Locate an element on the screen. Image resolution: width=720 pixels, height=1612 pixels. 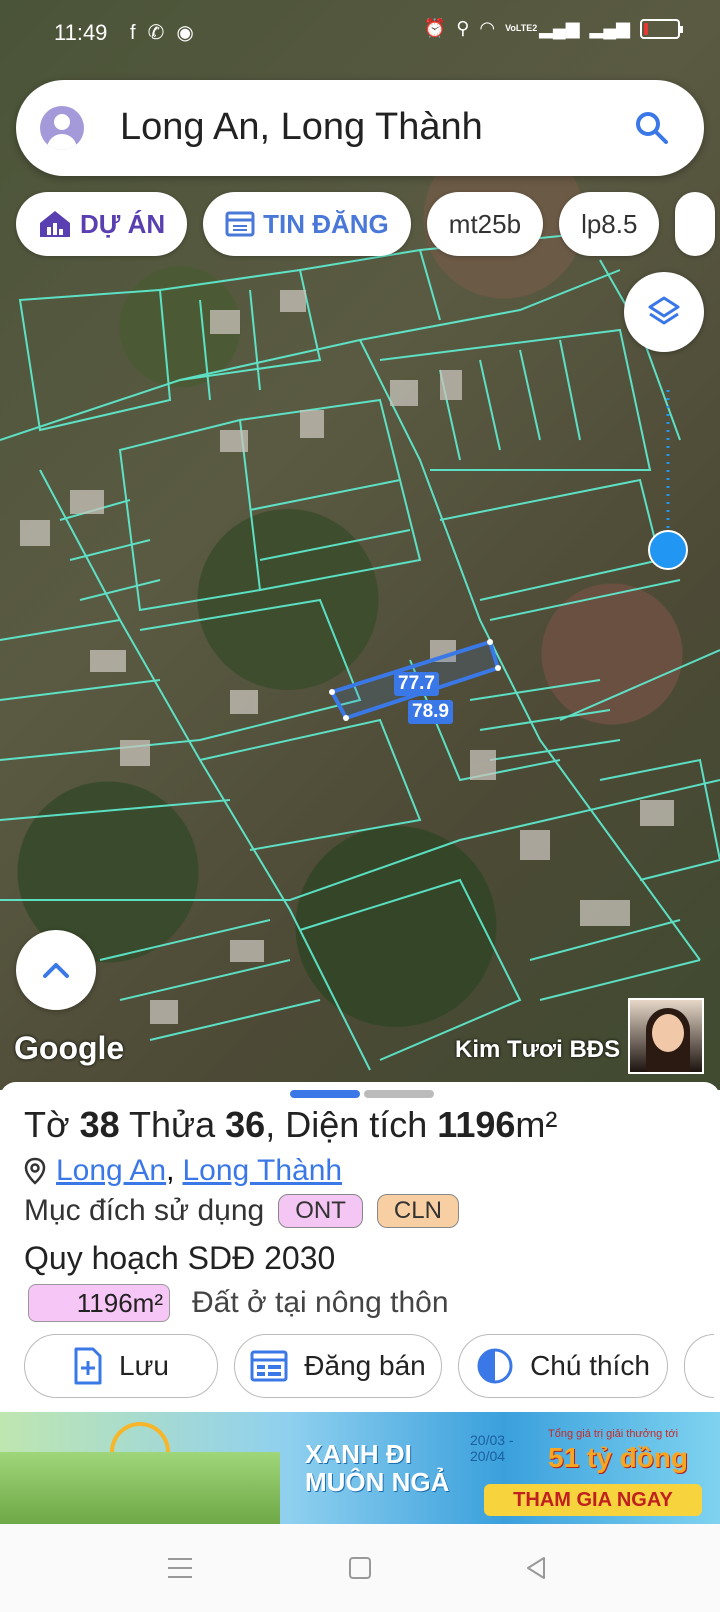
chip-label: lp8.5 is located at coordinates (609, 223).